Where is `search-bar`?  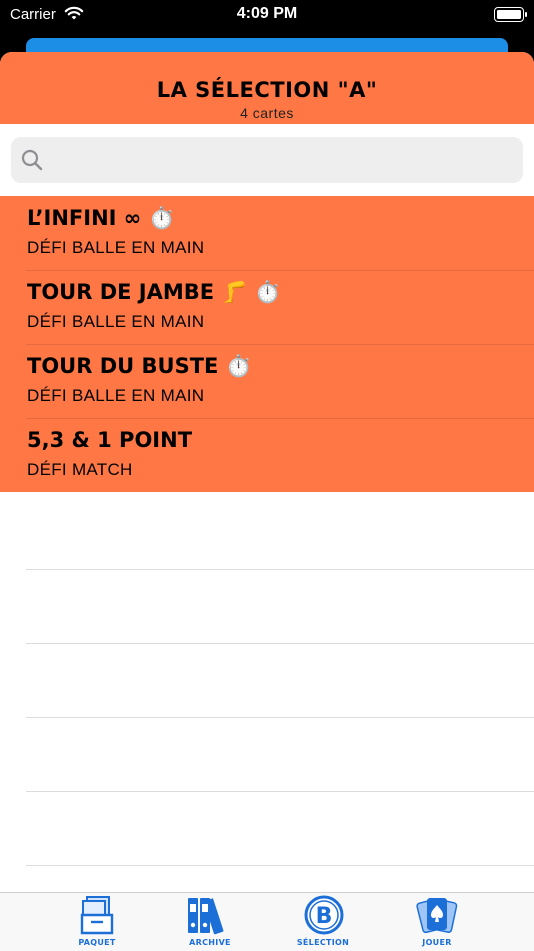
search-bar is located at coordinates (267, 161).